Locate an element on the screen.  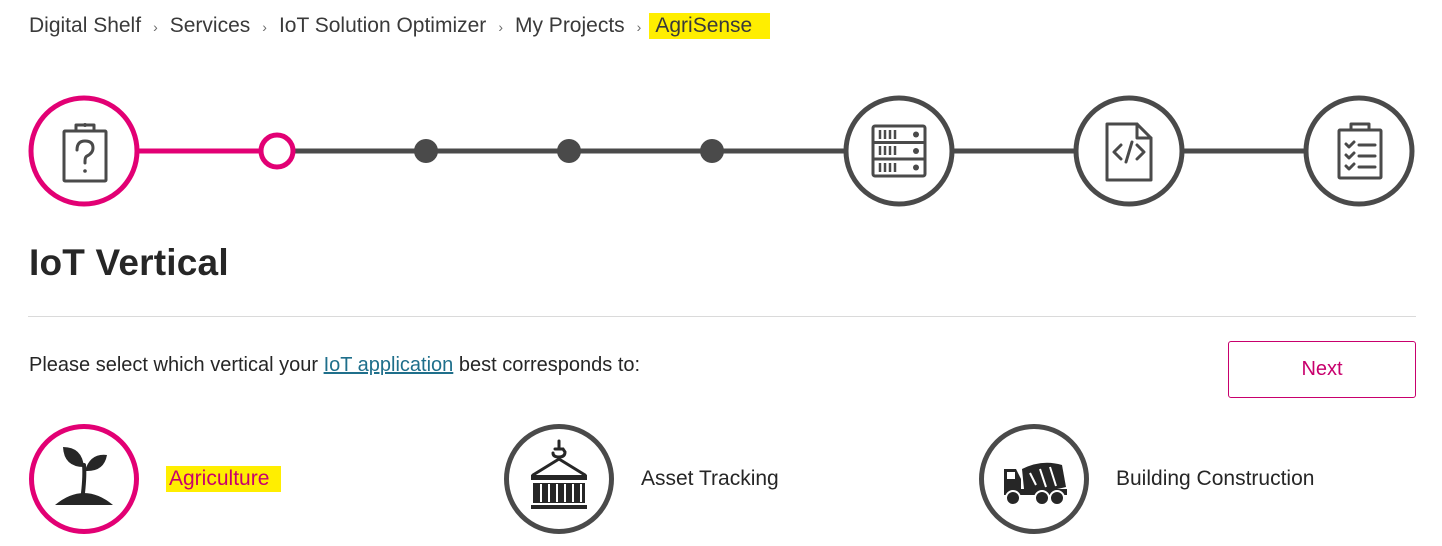
cement-mixer-truck-icon is located at coordinates (1034, 478).